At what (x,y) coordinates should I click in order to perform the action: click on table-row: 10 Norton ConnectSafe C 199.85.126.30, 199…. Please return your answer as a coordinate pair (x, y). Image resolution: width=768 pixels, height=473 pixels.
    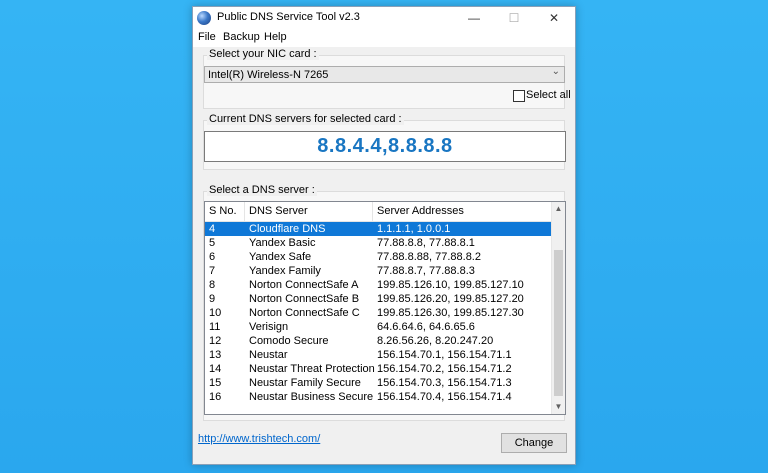
    Looking at the image, I should click on (378, 313).